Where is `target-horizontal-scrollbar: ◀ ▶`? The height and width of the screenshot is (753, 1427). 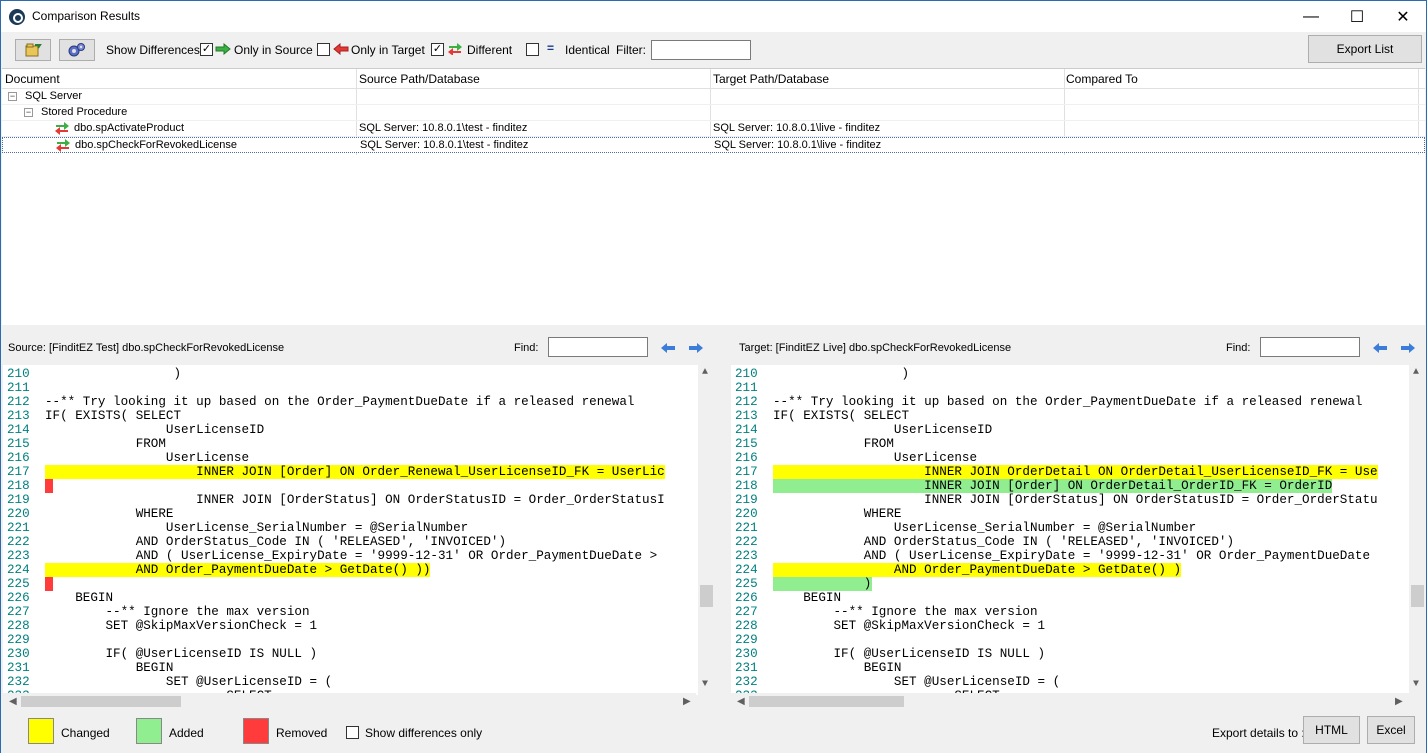 target-horizontal-scrollbar: ◀ ▶ is located at coordinates (1070, 701).